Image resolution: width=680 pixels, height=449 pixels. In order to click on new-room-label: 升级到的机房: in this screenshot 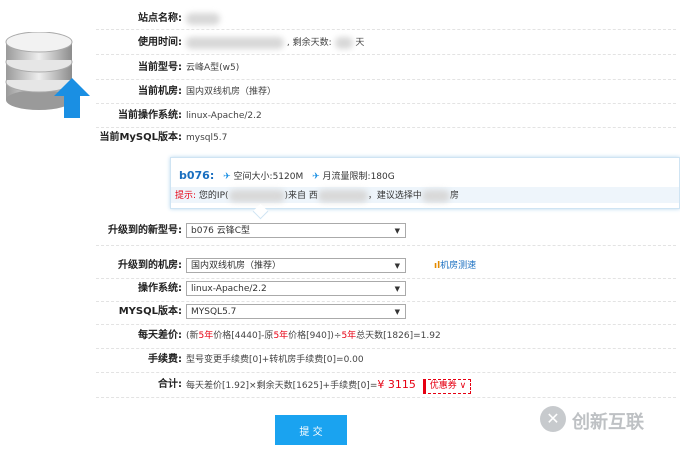, I will do `click(150, 265)`.